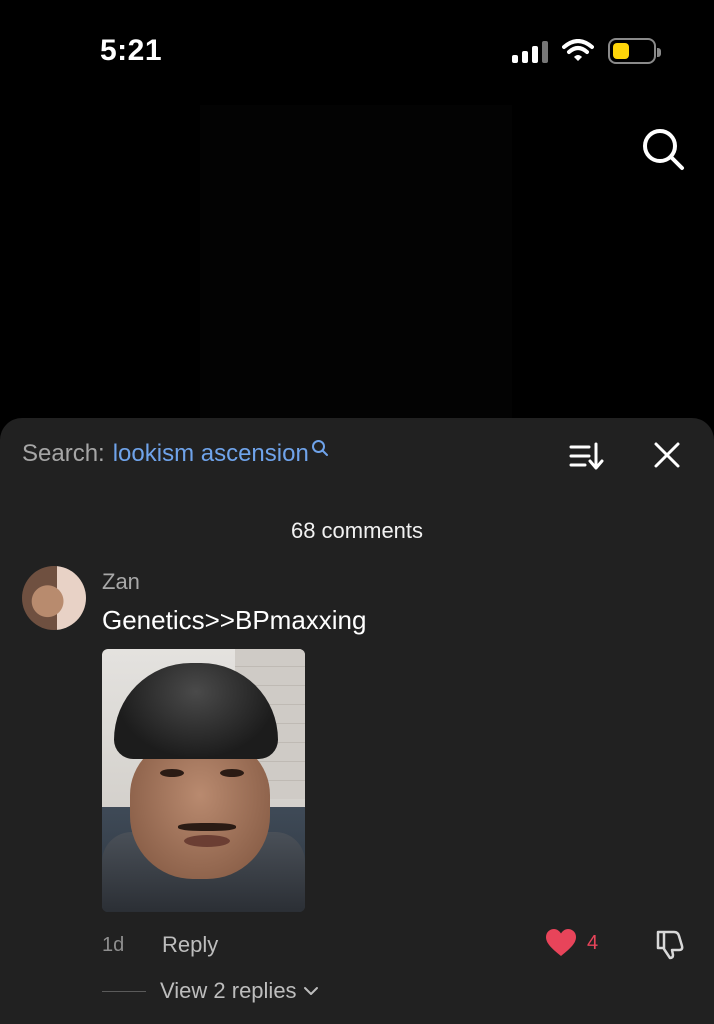  I want to click on status-icons, so click(586, 51).